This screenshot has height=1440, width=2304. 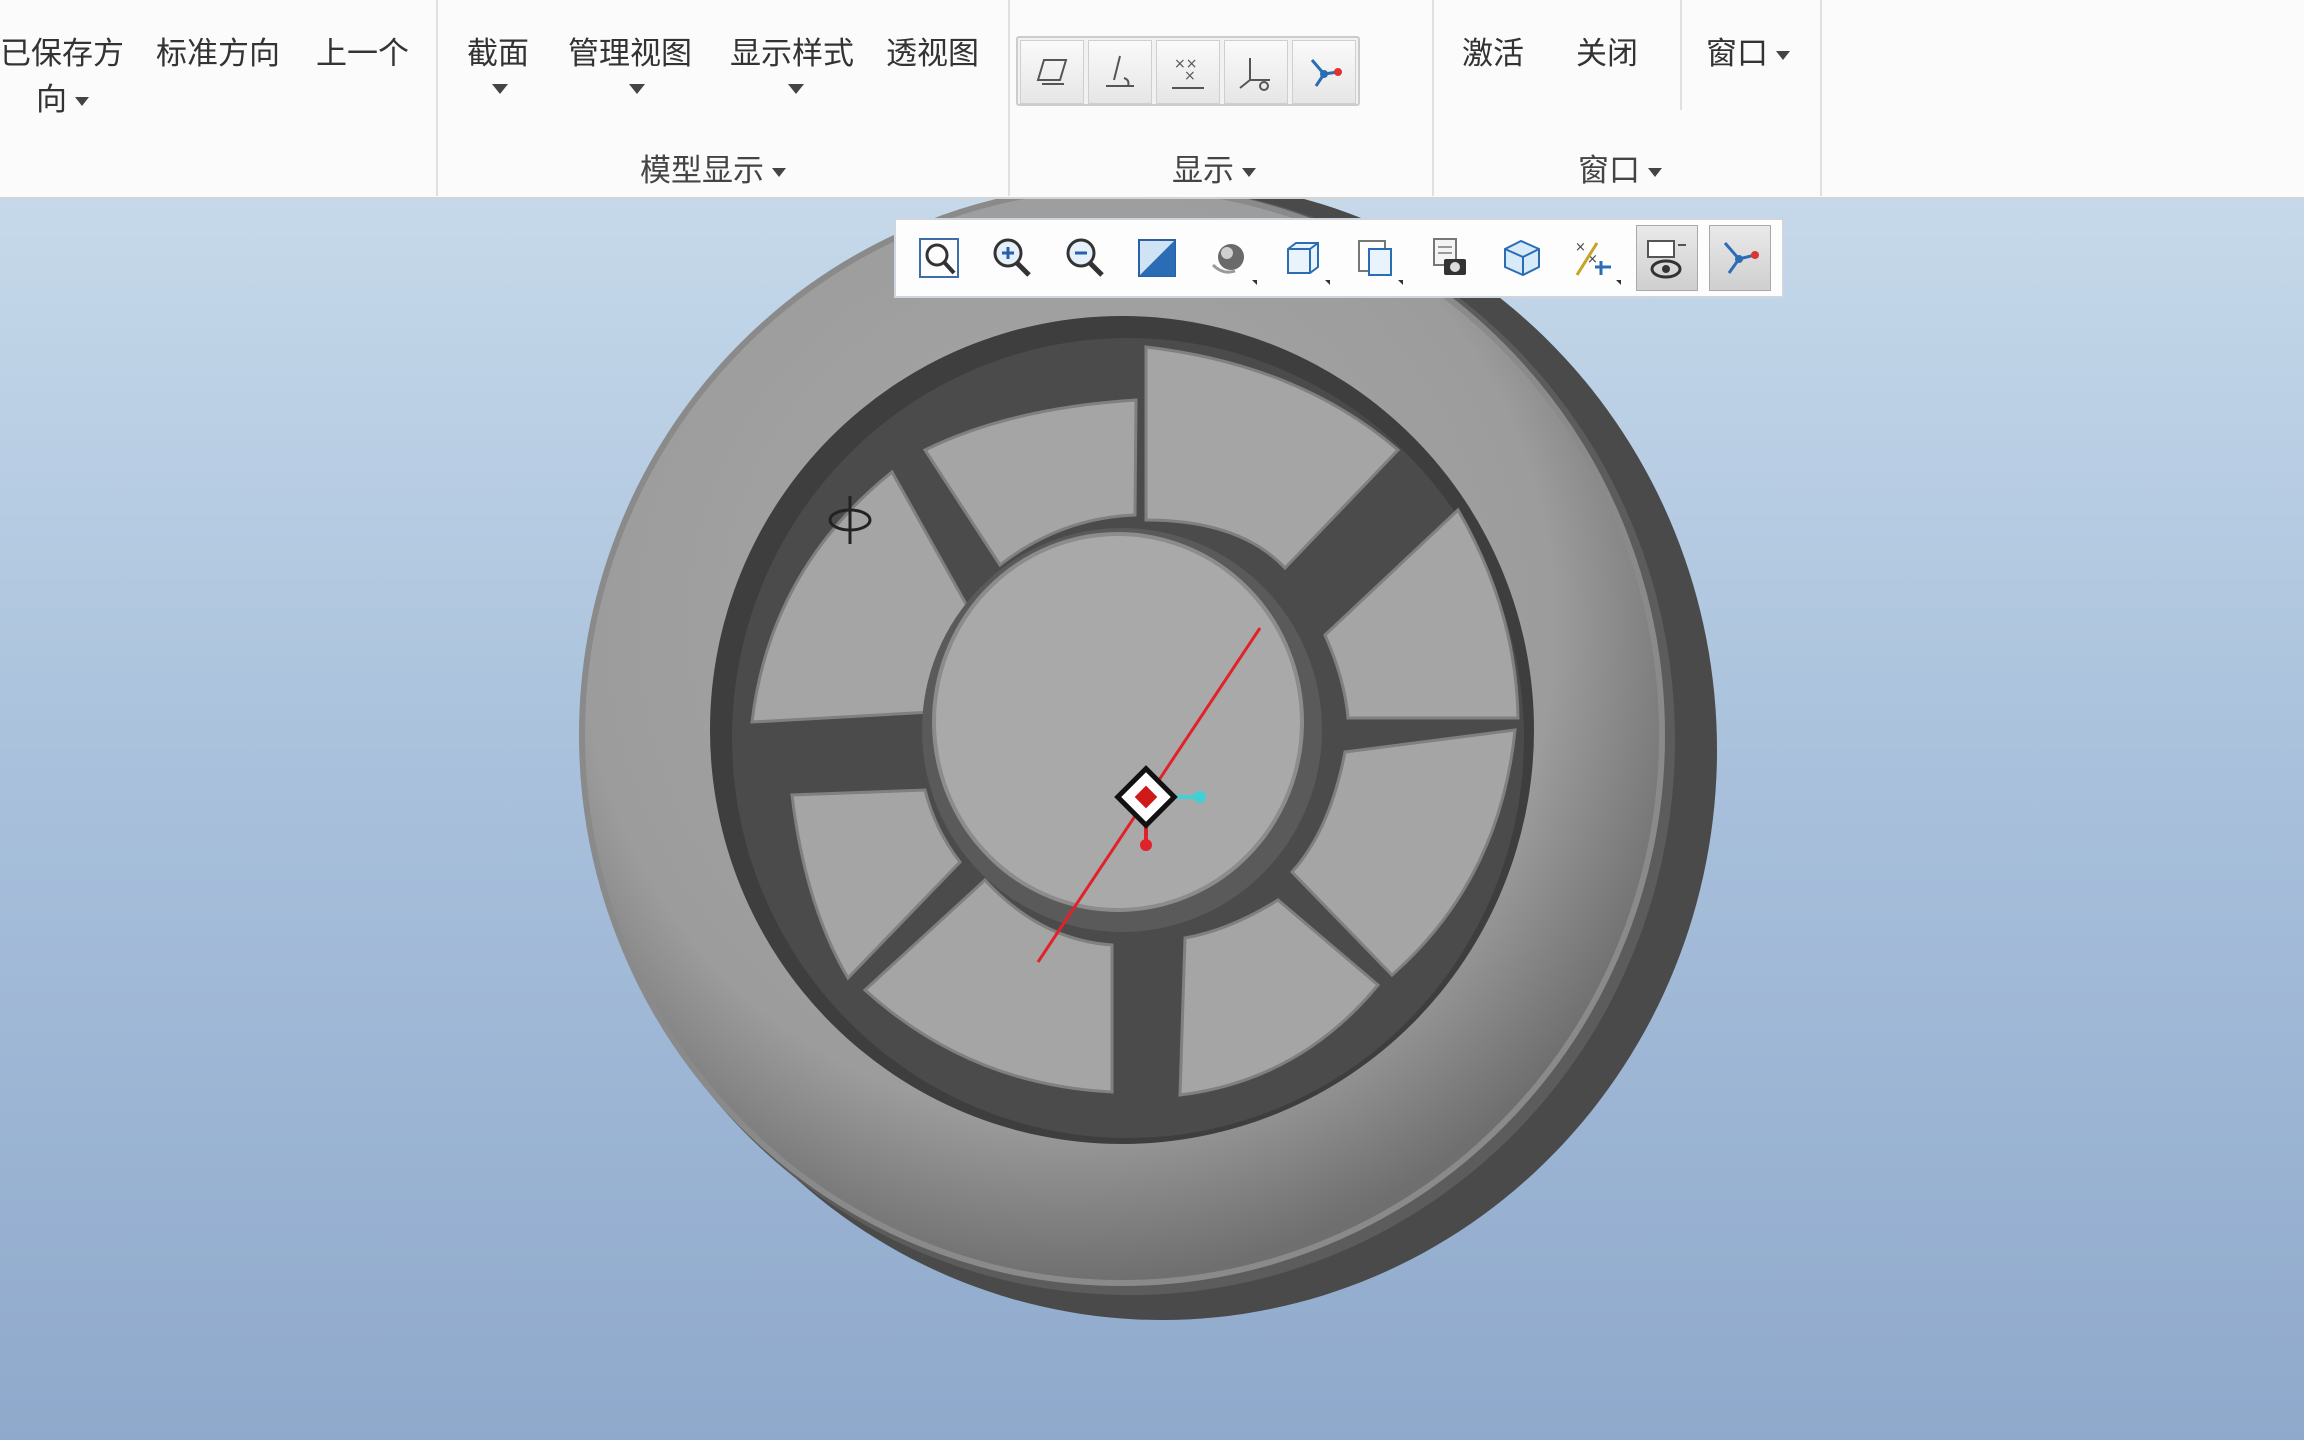 I want to click on spin-center-icon, so click(x=1324, y=72).